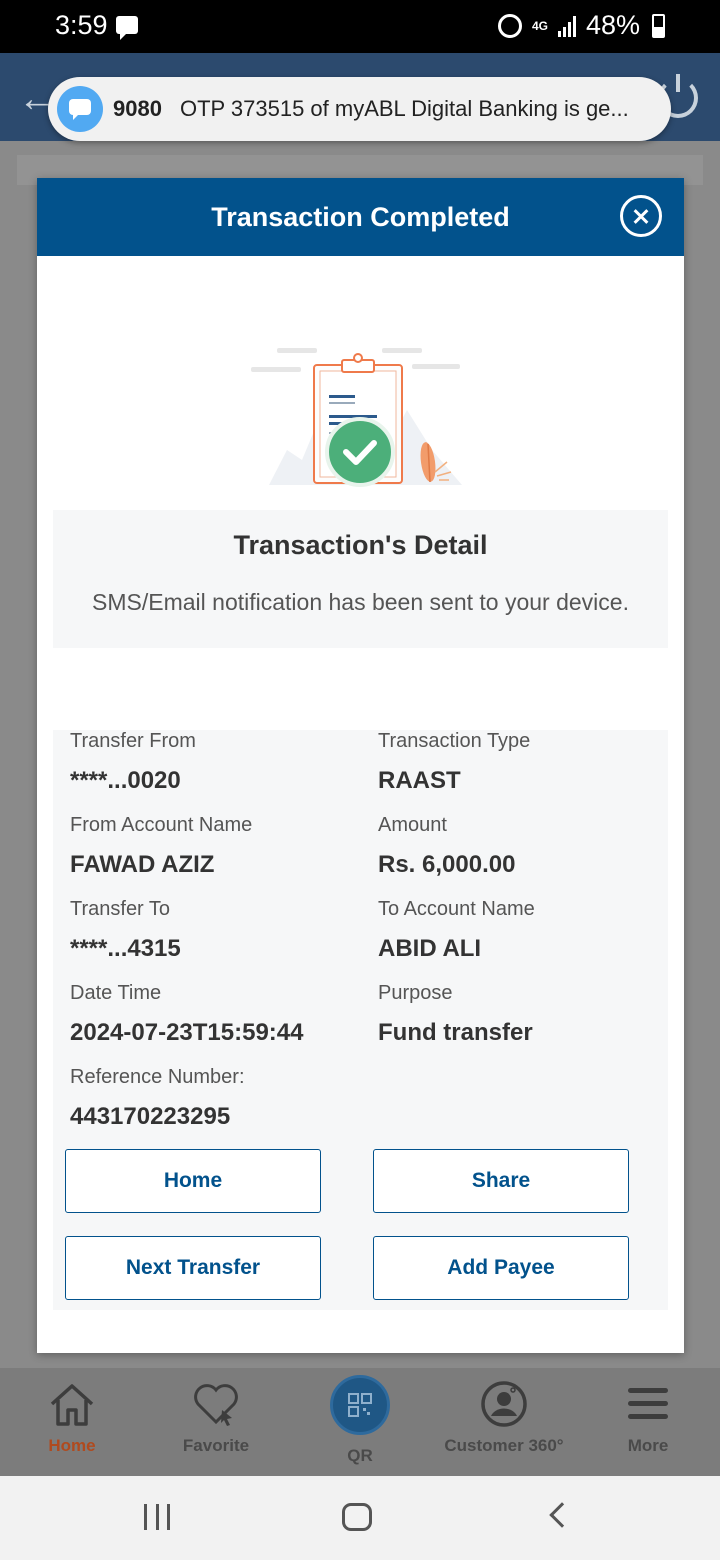 The width and height of the screenshot is (720, 1560). What do you see at coordinates (447, 864) in the screenshot?
I see `field-value: Rs. 6,000.00` at bounding box center [447, 864].